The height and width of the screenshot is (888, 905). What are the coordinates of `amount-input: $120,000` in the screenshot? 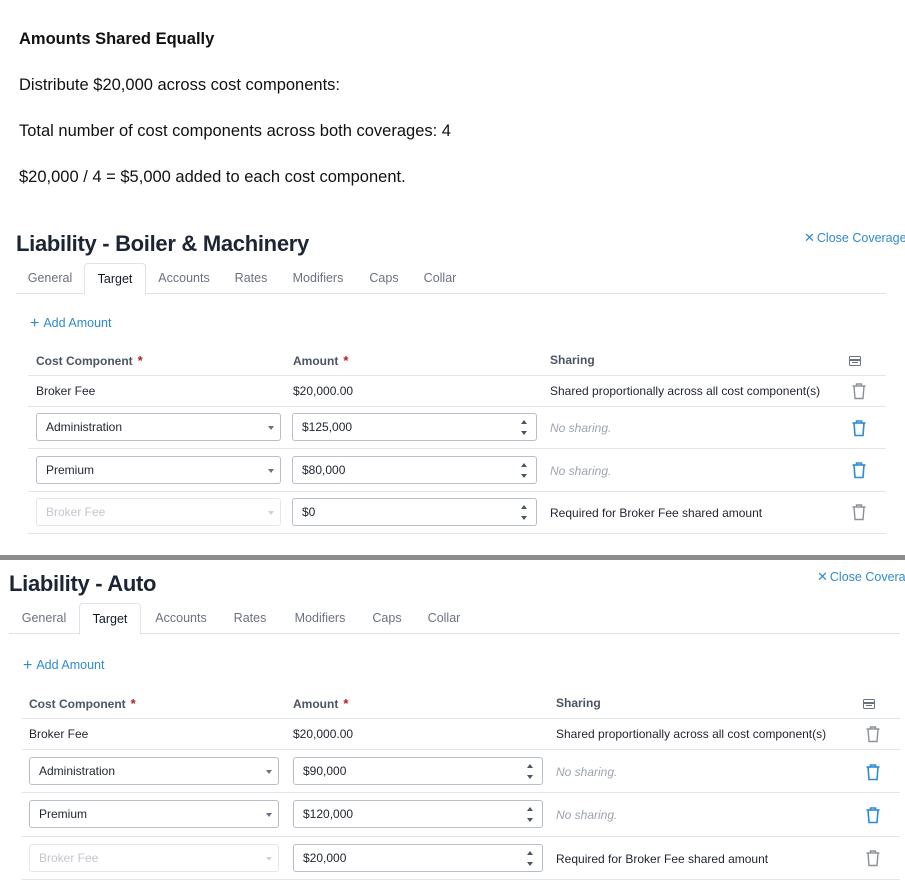 It's located at (418, 814).